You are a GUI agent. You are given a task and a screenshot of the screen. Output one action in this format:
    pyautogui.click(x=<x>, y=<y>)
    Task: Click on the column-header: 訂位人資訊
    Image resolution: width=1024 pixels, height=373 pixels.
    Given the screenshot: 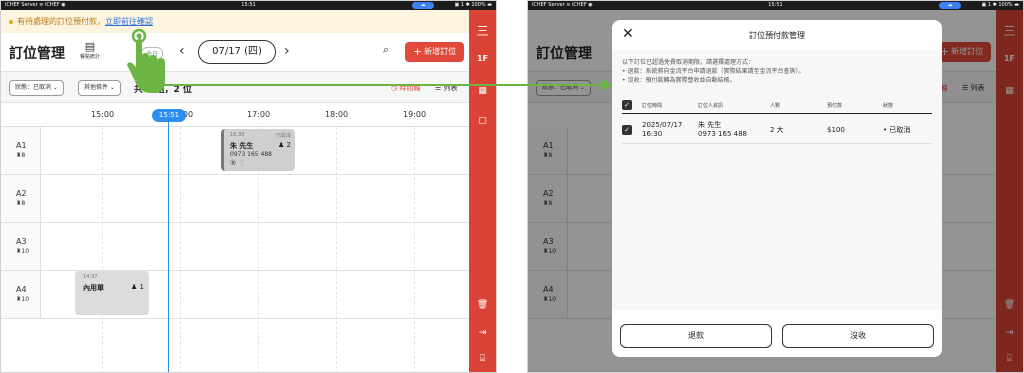 What is the action you would take?
    pyautogui.click(x=711, y=106)
    